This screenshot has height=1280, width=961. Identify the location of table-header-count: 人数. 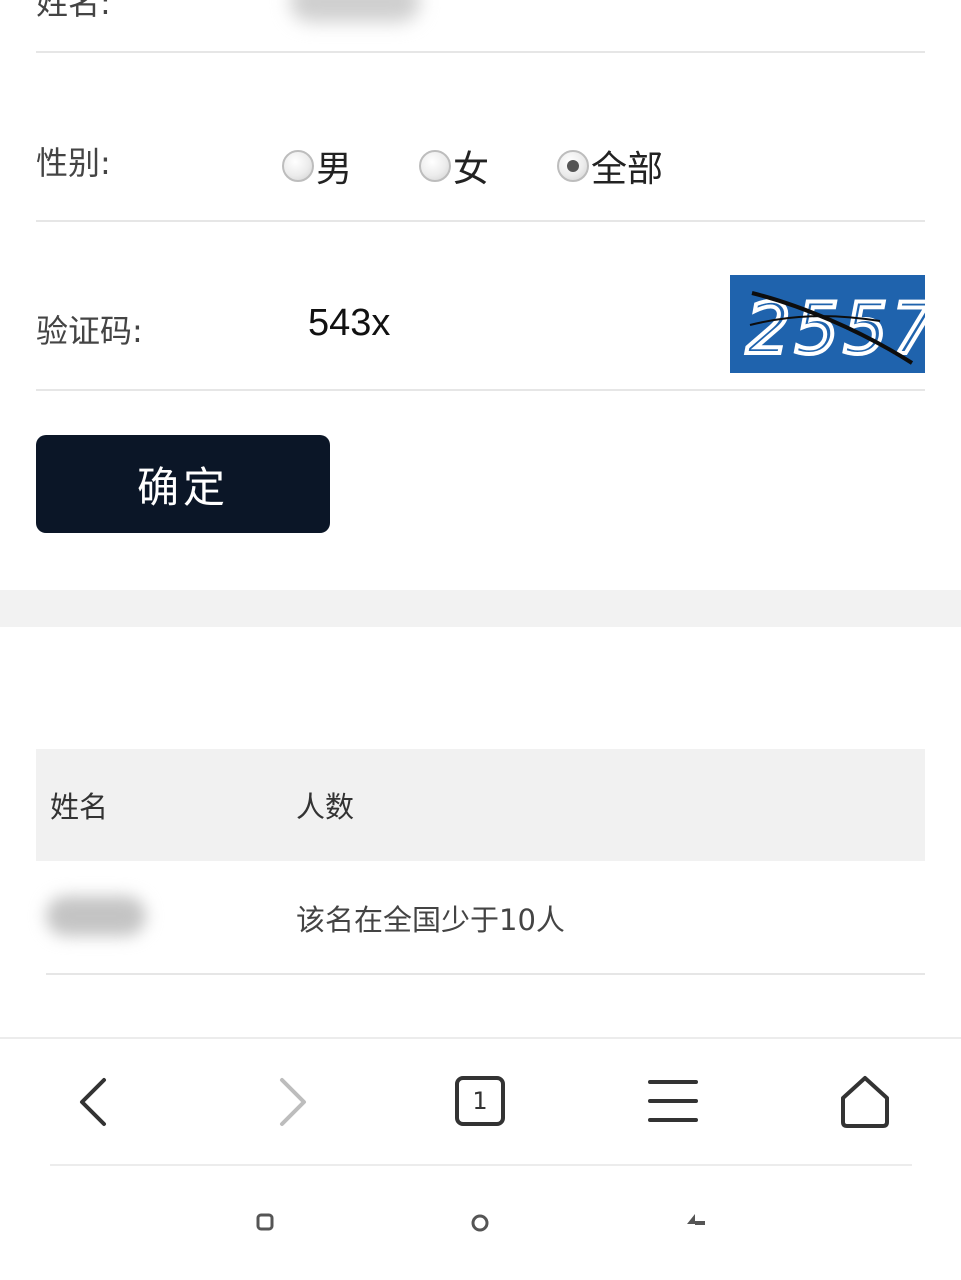
(325, 807).